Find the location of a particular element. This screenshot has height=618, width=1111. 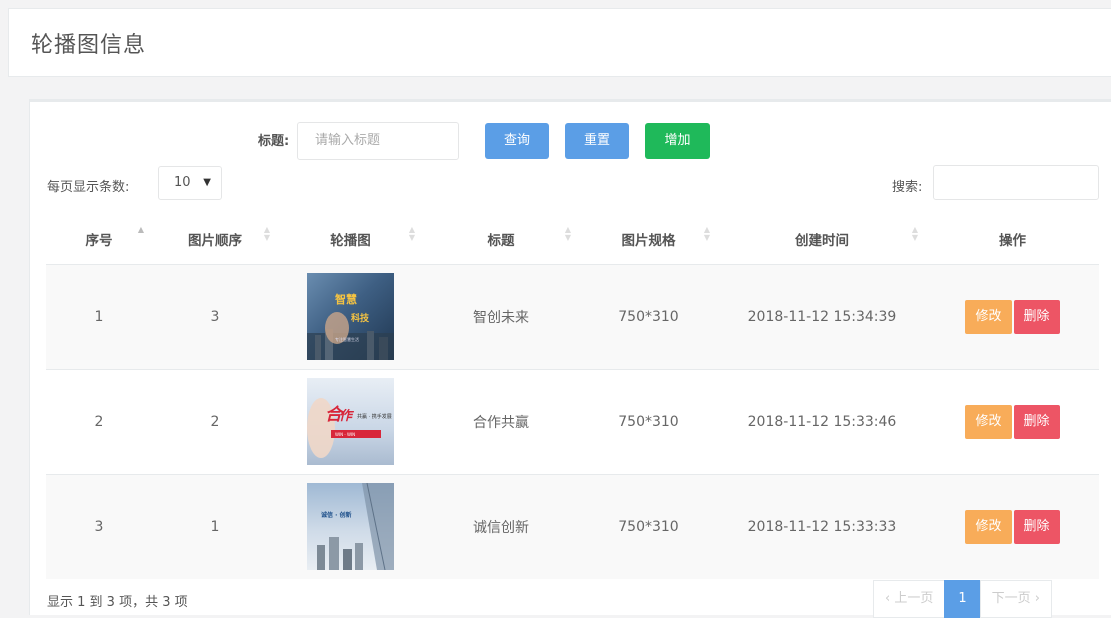

column-header-spec: 图片规格 ▲ ▼ is located at coordinates (648, 239).